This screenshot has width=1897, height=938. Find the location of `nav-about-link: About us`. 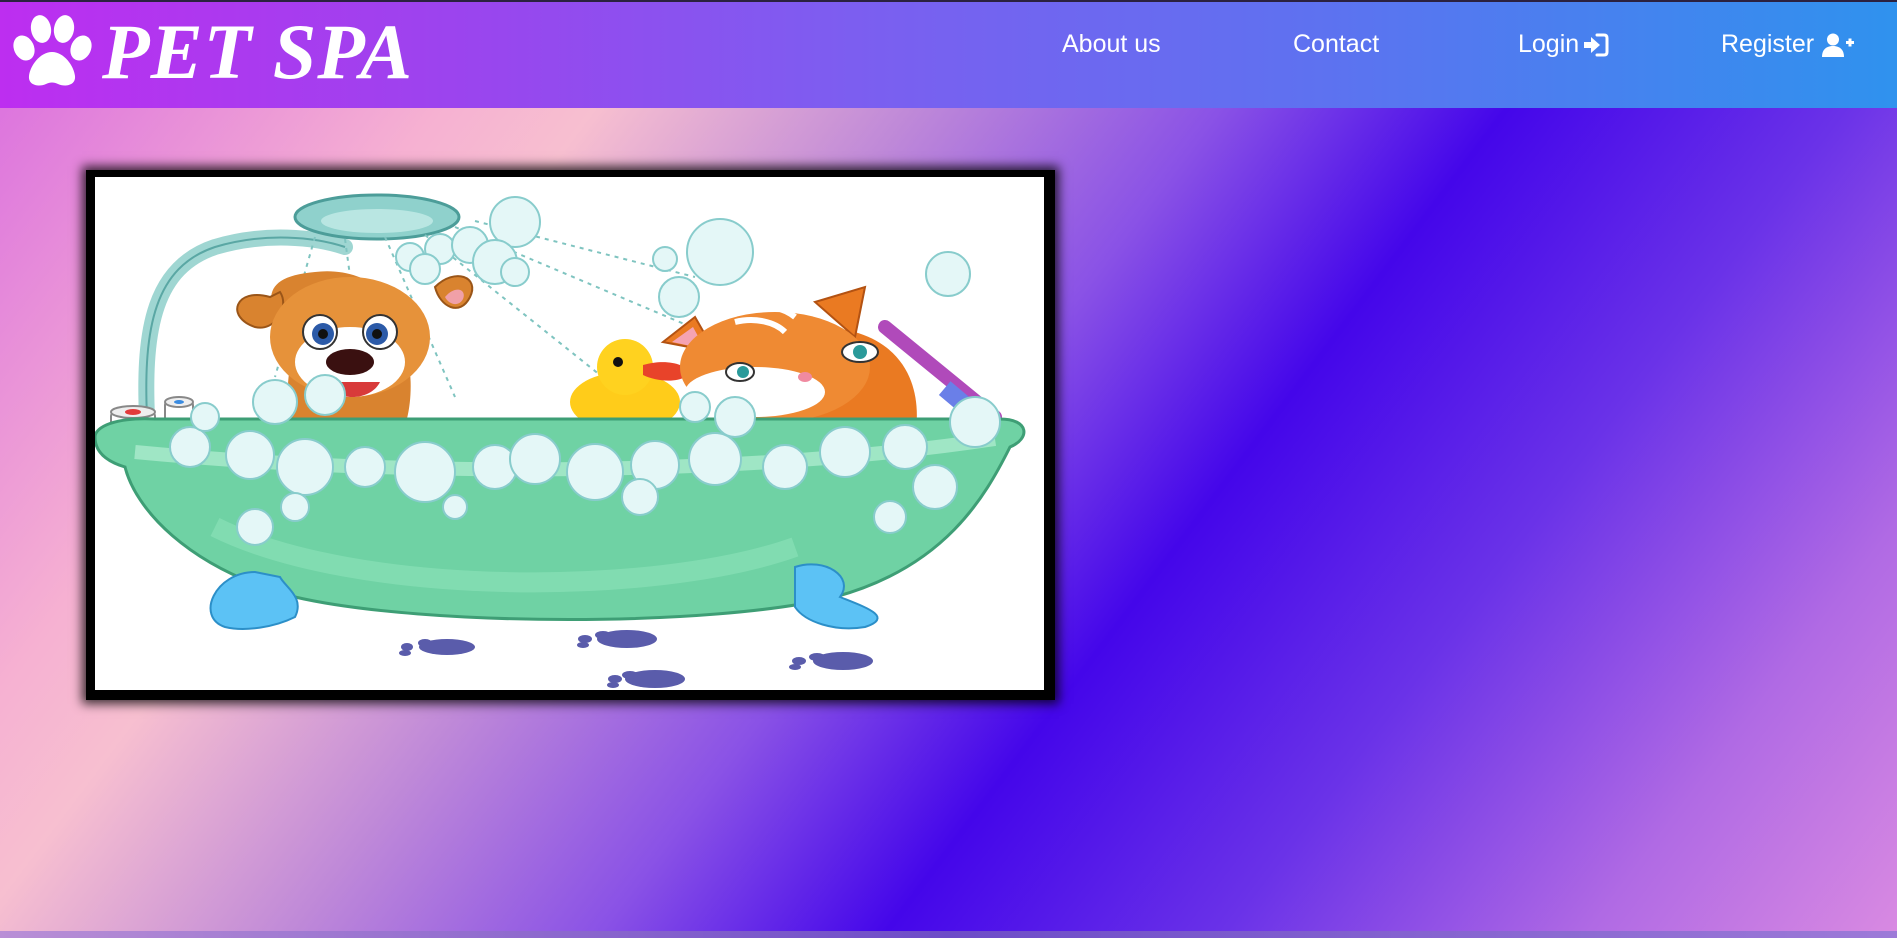

nav-about-link: About us is located at coordinates (1111, 44).